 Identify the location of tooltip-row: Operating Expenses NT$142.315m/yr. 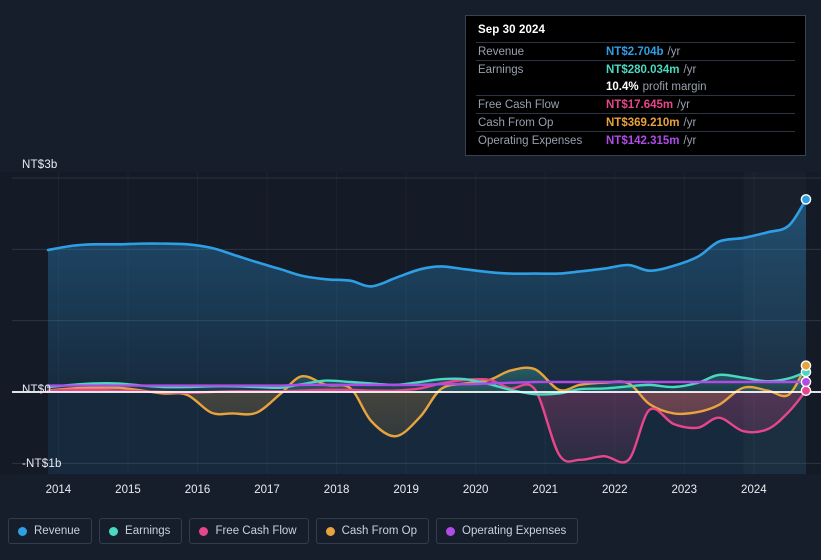
(635, 140).